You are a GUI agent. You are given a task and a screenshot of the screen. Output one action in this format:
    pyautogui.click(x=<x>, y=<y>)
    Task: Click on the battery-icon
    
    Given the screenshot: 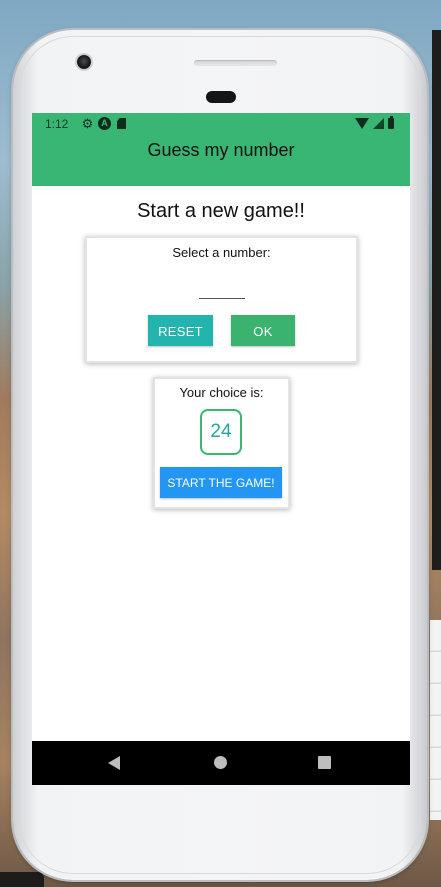 What is the action you would take?
    pyautogui.click(x=391, y=122)
    